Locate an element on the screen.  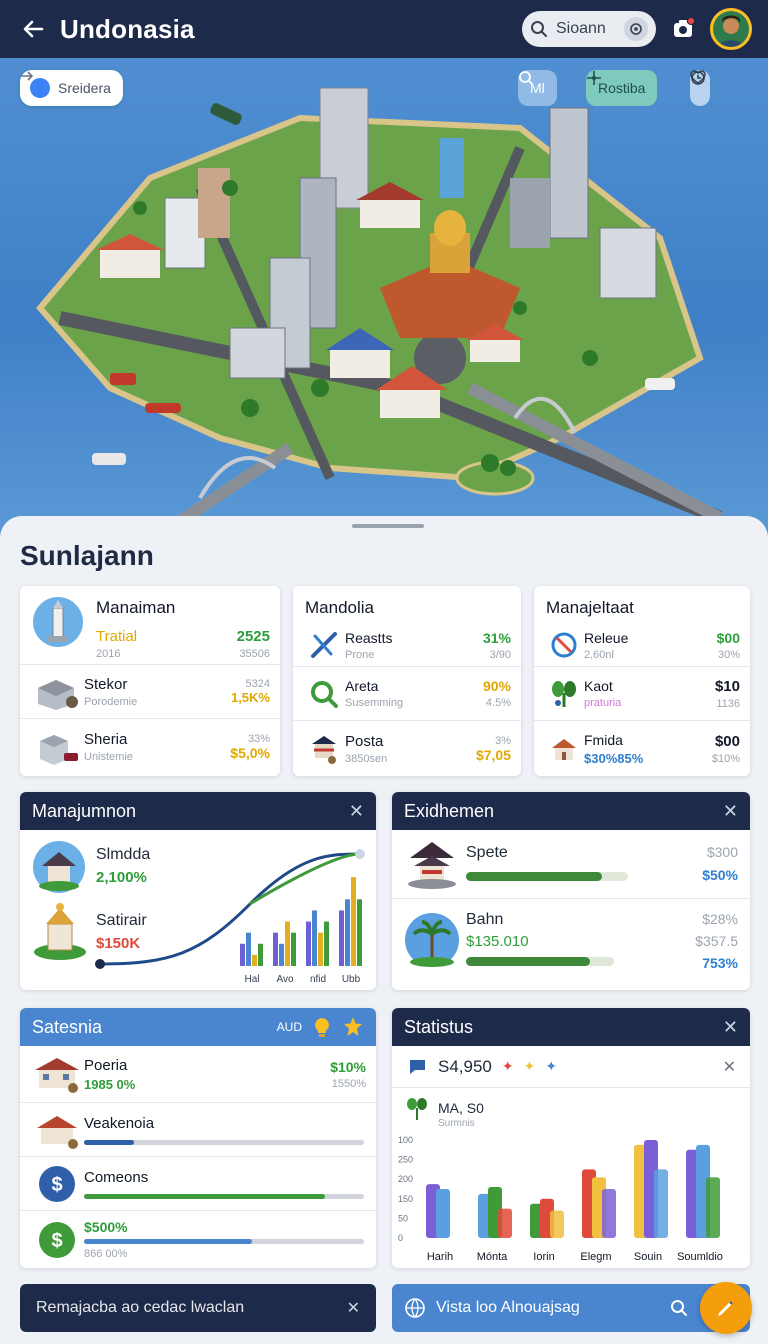
map-search-chip: Ml is located at coordinates (537, 88).